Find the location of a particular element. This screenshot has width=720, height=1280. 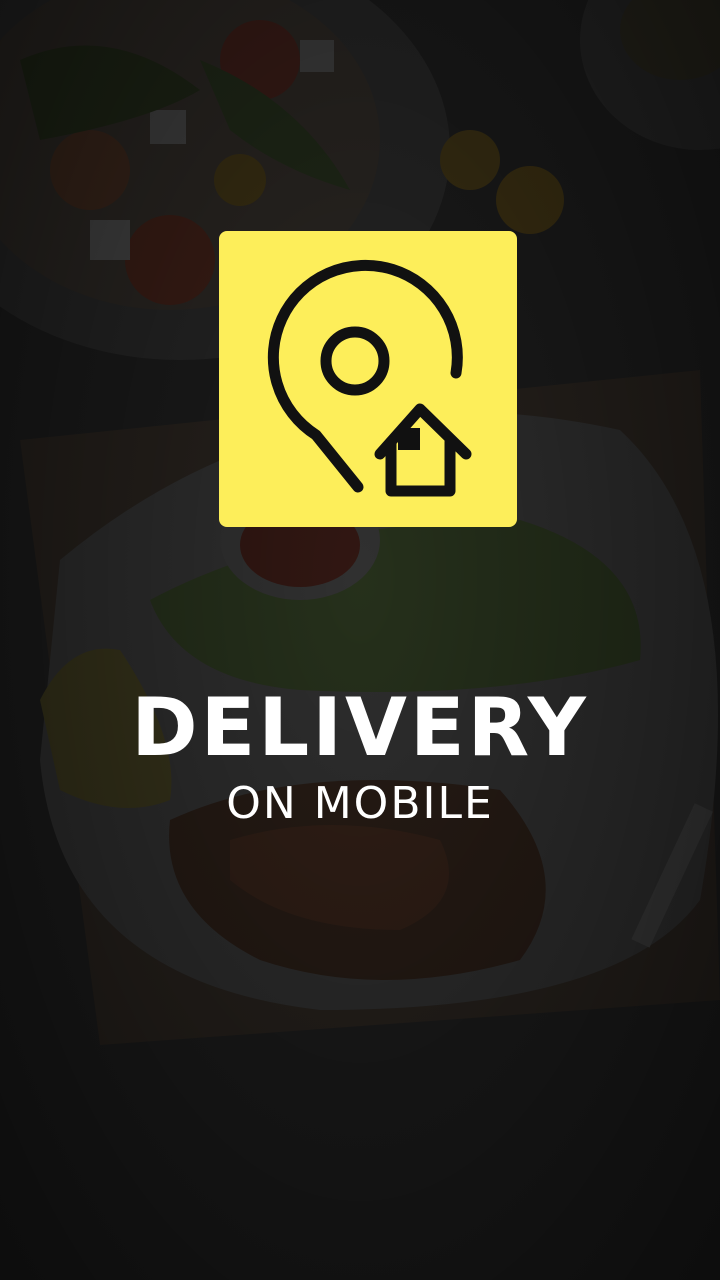

app-title: DELIVERY is located at coordinates (360, 727).